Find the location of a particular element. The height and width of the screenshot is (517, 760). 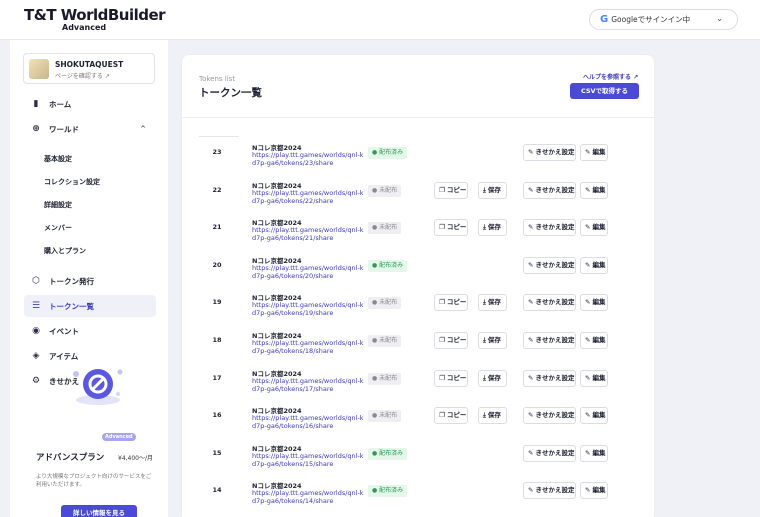

status-badge: ● 配布済み is located at coordinates (388, 491).